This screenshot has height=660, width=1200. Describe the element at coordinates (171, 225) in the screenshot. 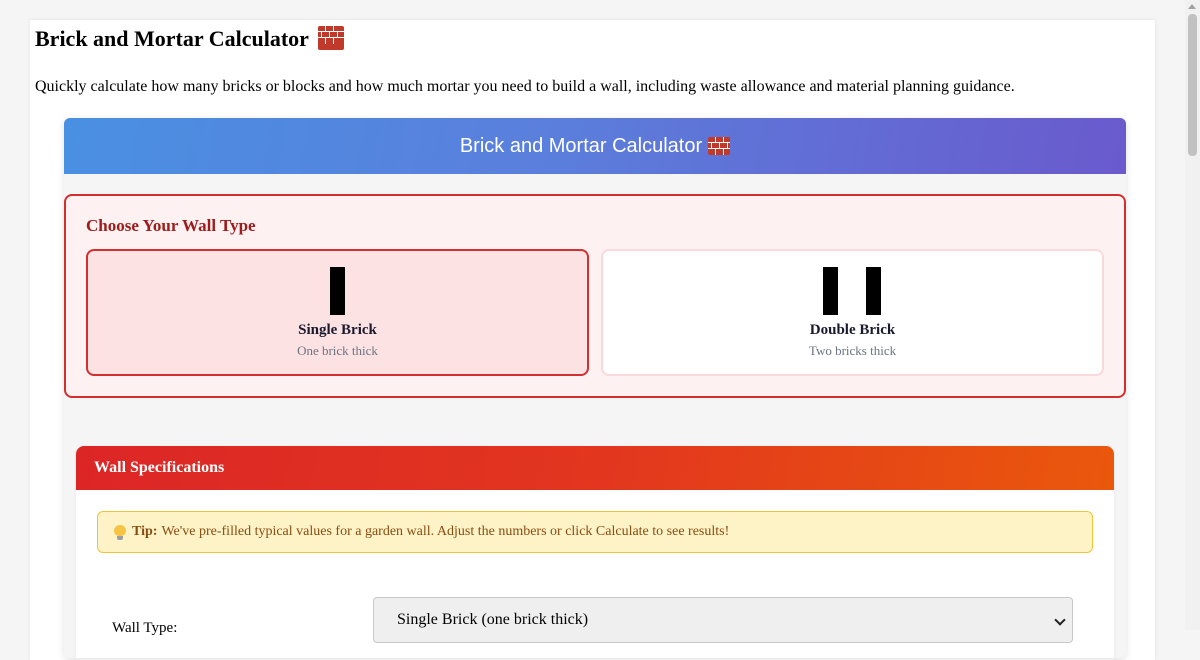

I see `wall-type-section-title: Choose Your Wall Type` at that location.